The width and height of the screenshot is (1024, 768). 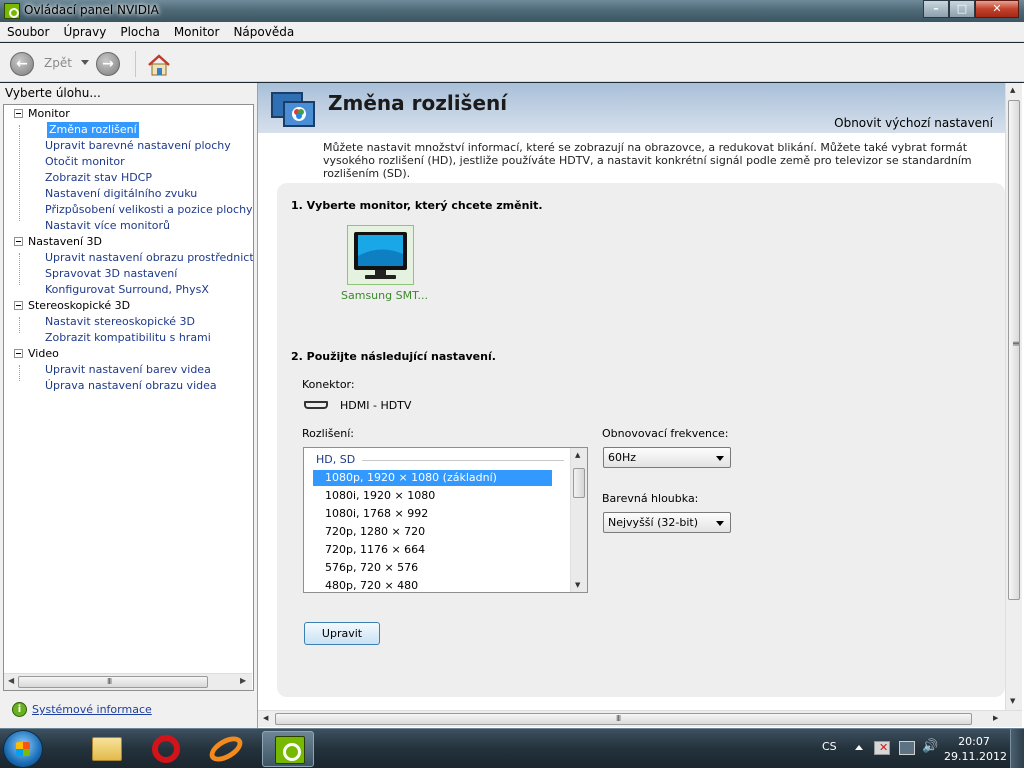 I want to click on back-label: Zpět, so click(x=58, y=63).